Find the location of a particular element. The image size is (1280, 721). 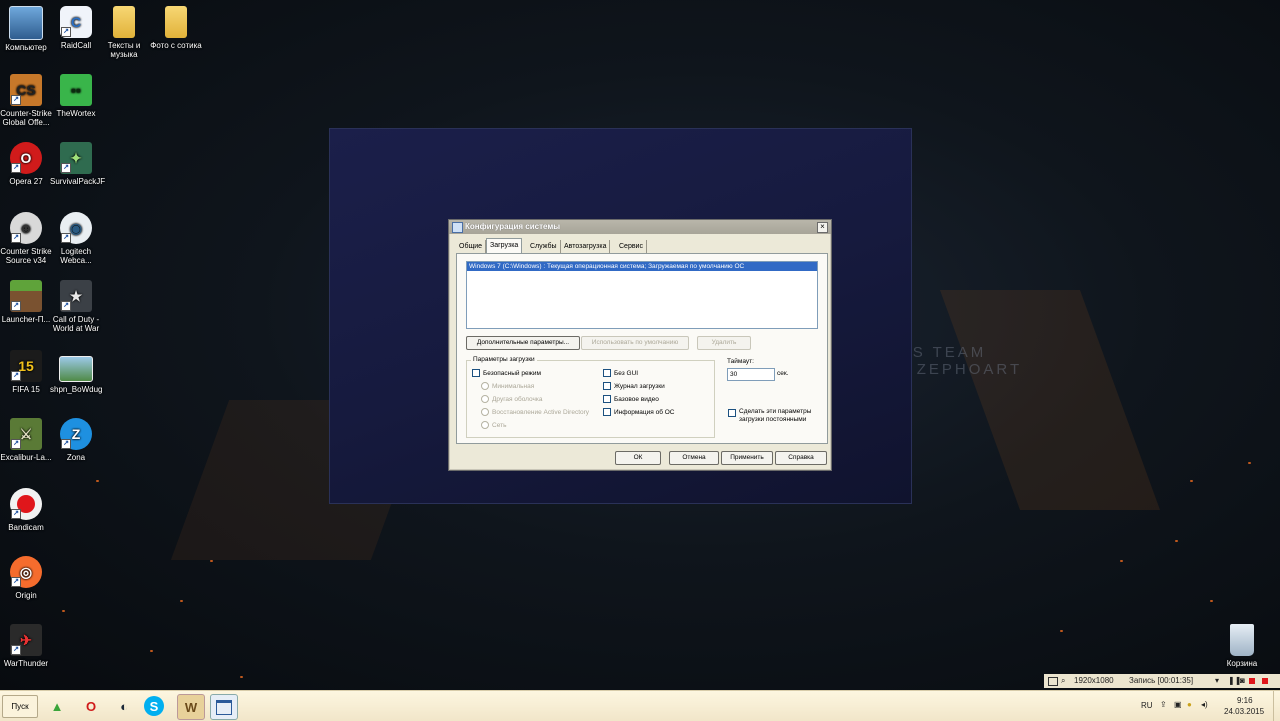

recording-status: Запись [00:01:35] is located at coordinates (1161, 680).